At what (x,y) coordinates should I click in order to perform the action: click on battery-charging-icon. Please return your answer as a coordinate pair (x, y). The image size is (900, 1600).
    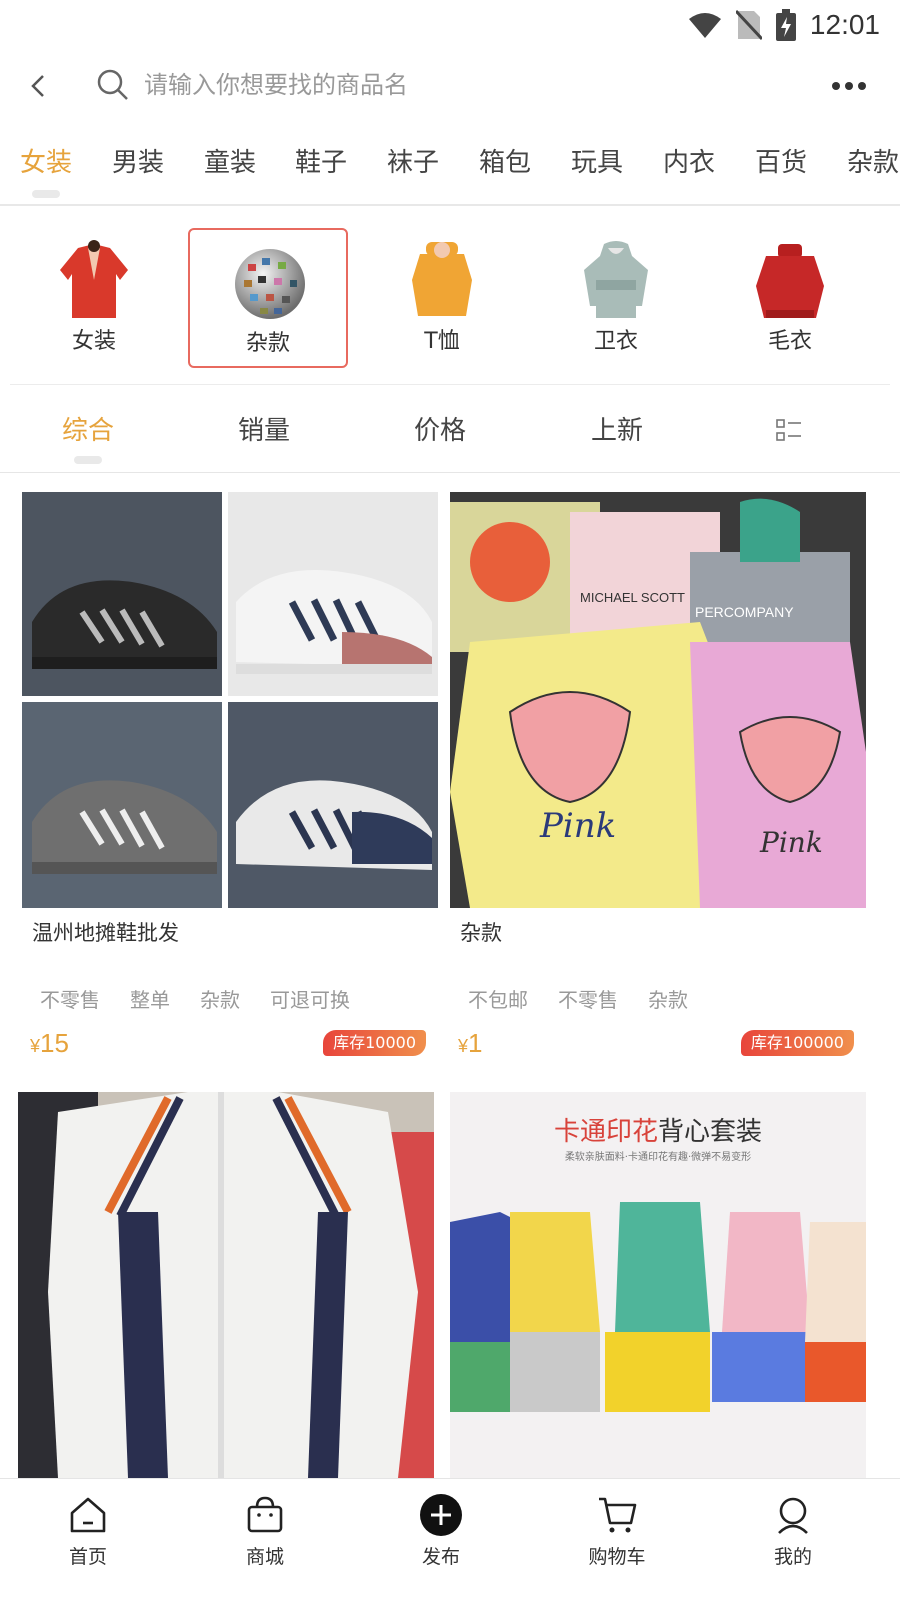
    Looking at the image, I should click on (785, 25).